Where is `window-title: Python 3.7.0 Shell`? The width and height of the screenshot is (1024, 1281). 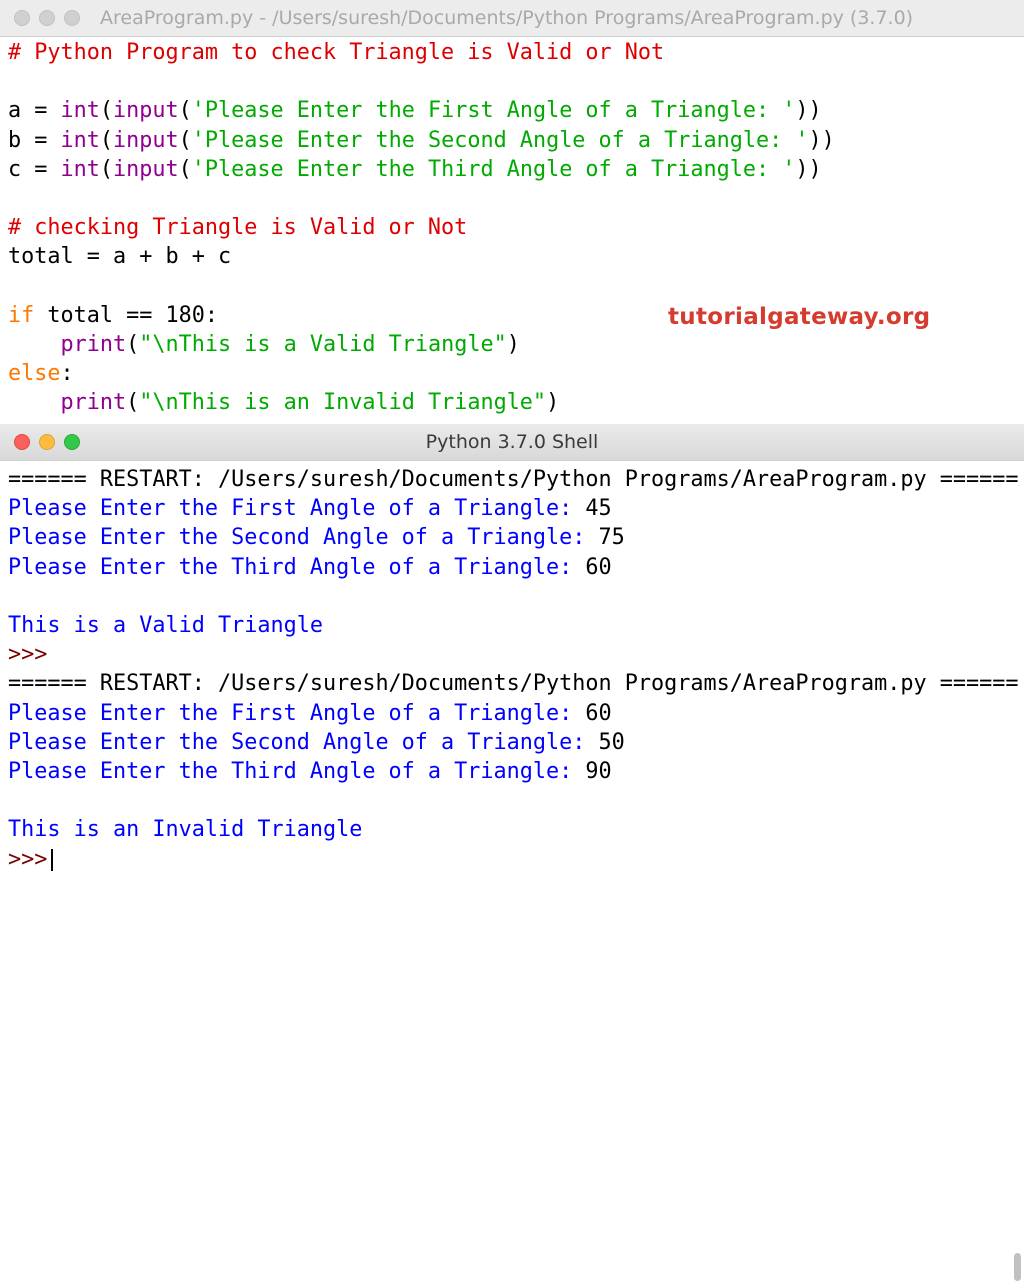 window-title: Python 3.7.0 Shell is located at coordinates (512, 442).